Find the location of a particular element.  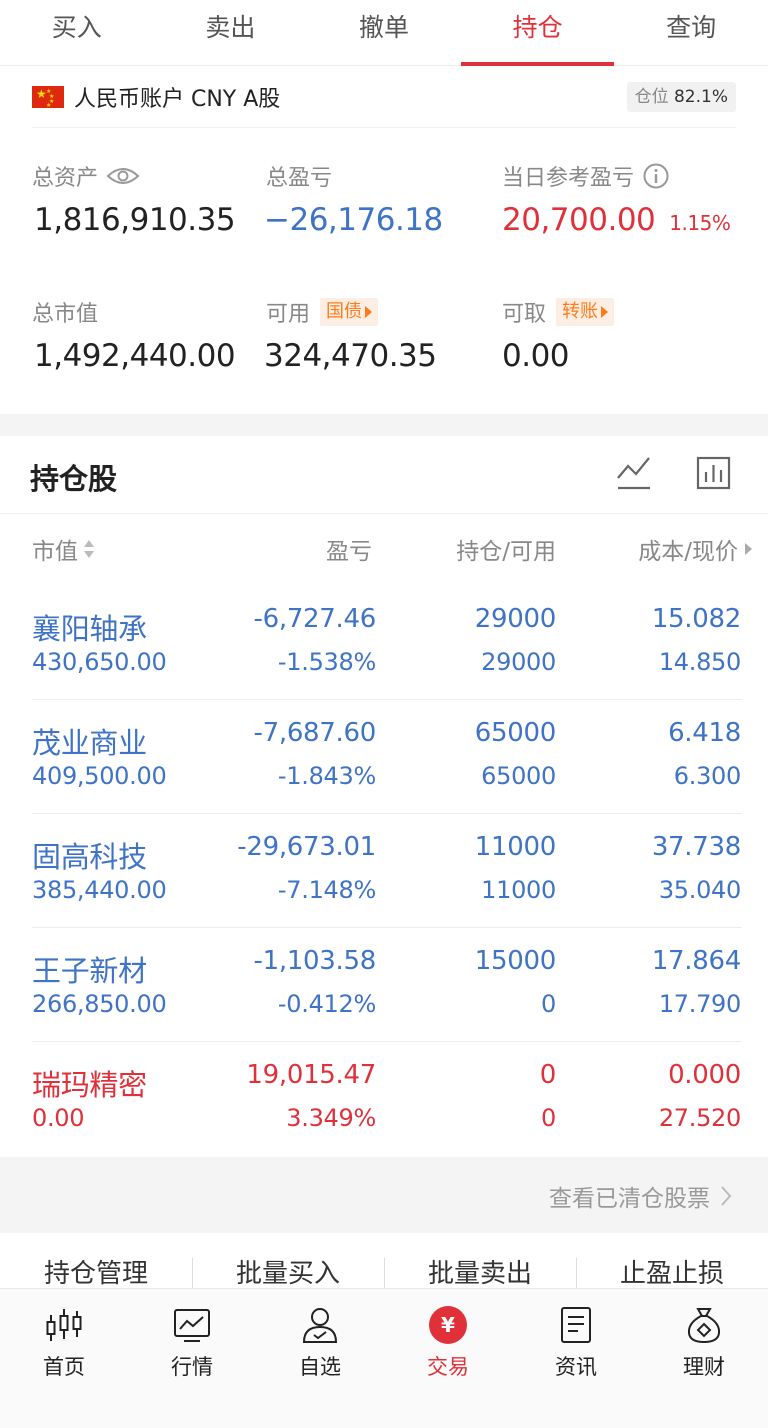

table-row: 瑞玛精密 0.00 19,015.47 3.349% 0 0 0.000 27.520 is located at coordinates (384, 1099).